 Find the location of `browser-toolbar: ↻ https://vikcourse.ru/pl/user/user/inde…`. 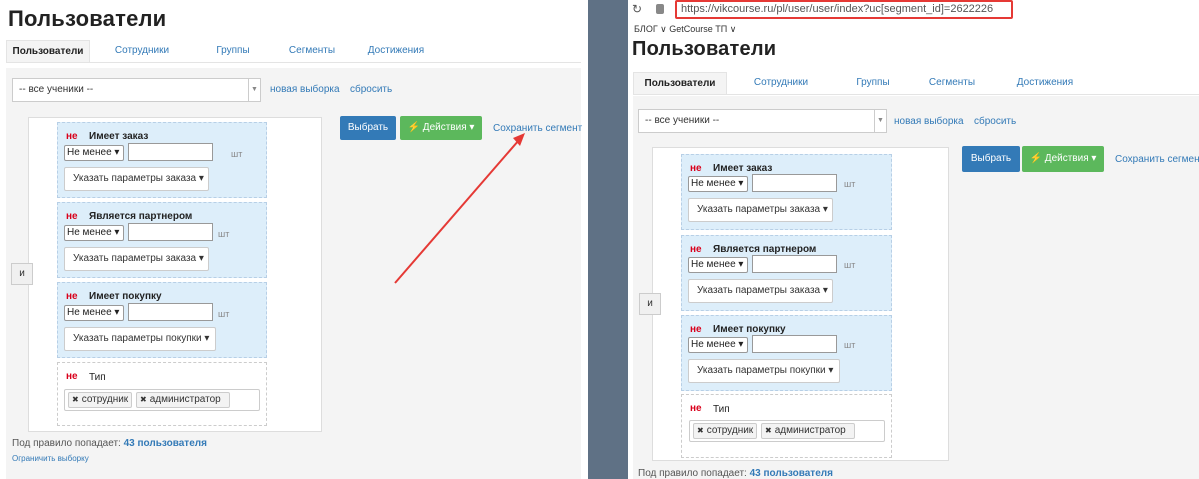

browser-toolbar: ↻ https://vikcourse.ru/pl/user/user/inde… is located at coordinates (913, 10).